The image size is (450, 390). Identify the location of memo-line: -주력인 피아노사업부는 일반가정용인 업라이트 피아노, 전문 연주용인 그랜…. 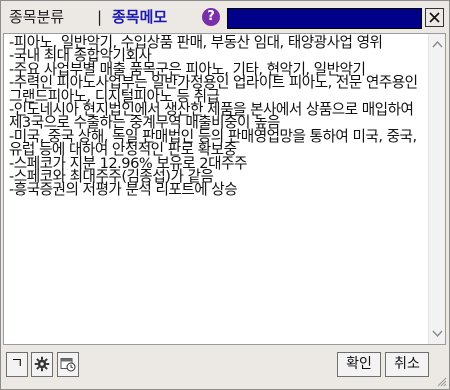
(213, 89).